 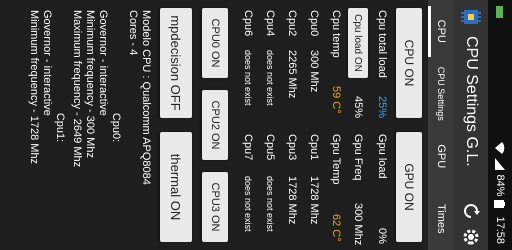 What do you see at coordinates (336, 100) in the screenshot?
I see `cpu-temp-value: 59 C°` at bounding box center [336, 100].